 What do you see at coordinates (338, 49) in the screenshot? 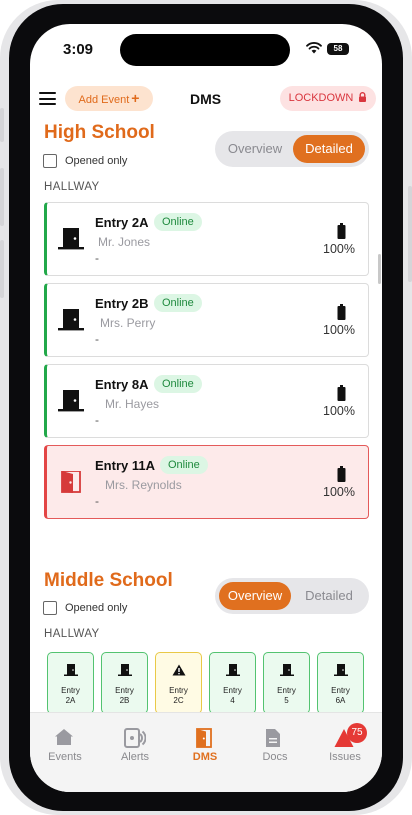
I see `battery-status-icon: 58` at bounding box center [338, 49].